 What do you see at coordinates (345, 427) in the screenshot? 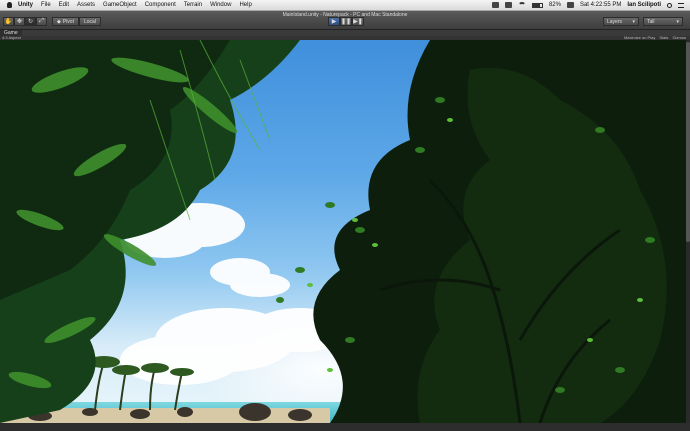
I see `status-bar` at bounding box center [345, 427].